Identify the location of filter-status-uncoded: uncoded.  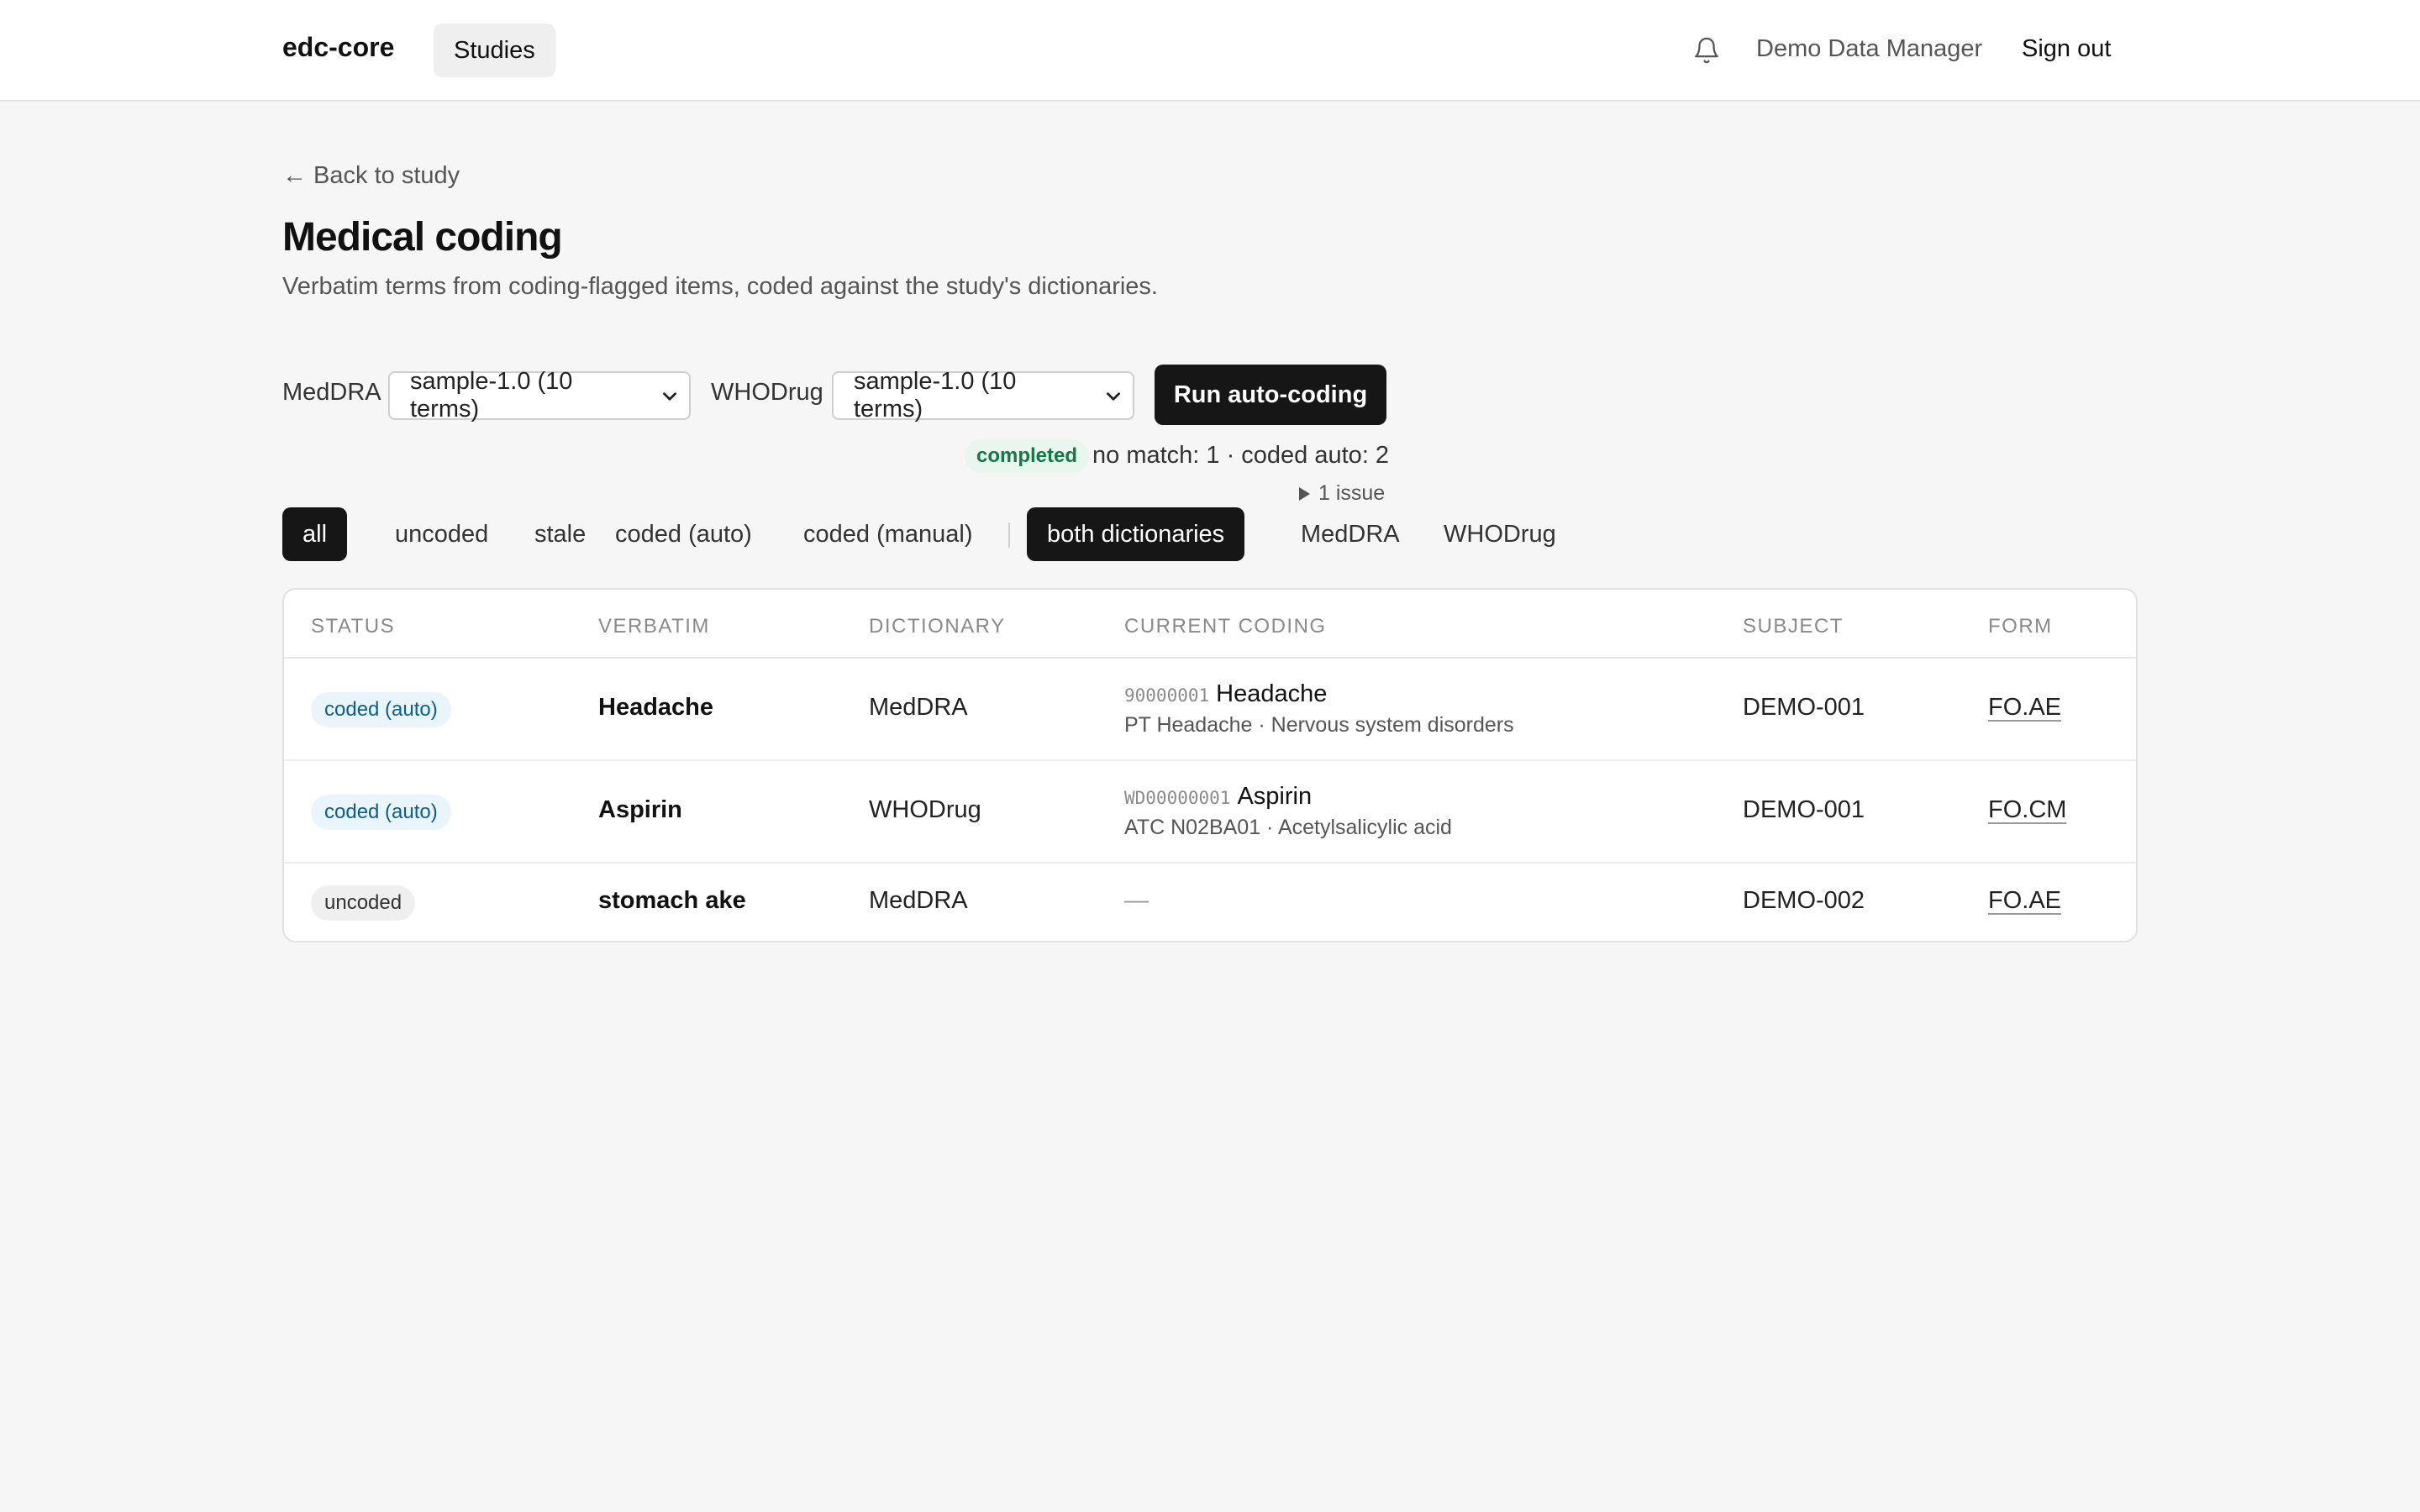
(441, 534).